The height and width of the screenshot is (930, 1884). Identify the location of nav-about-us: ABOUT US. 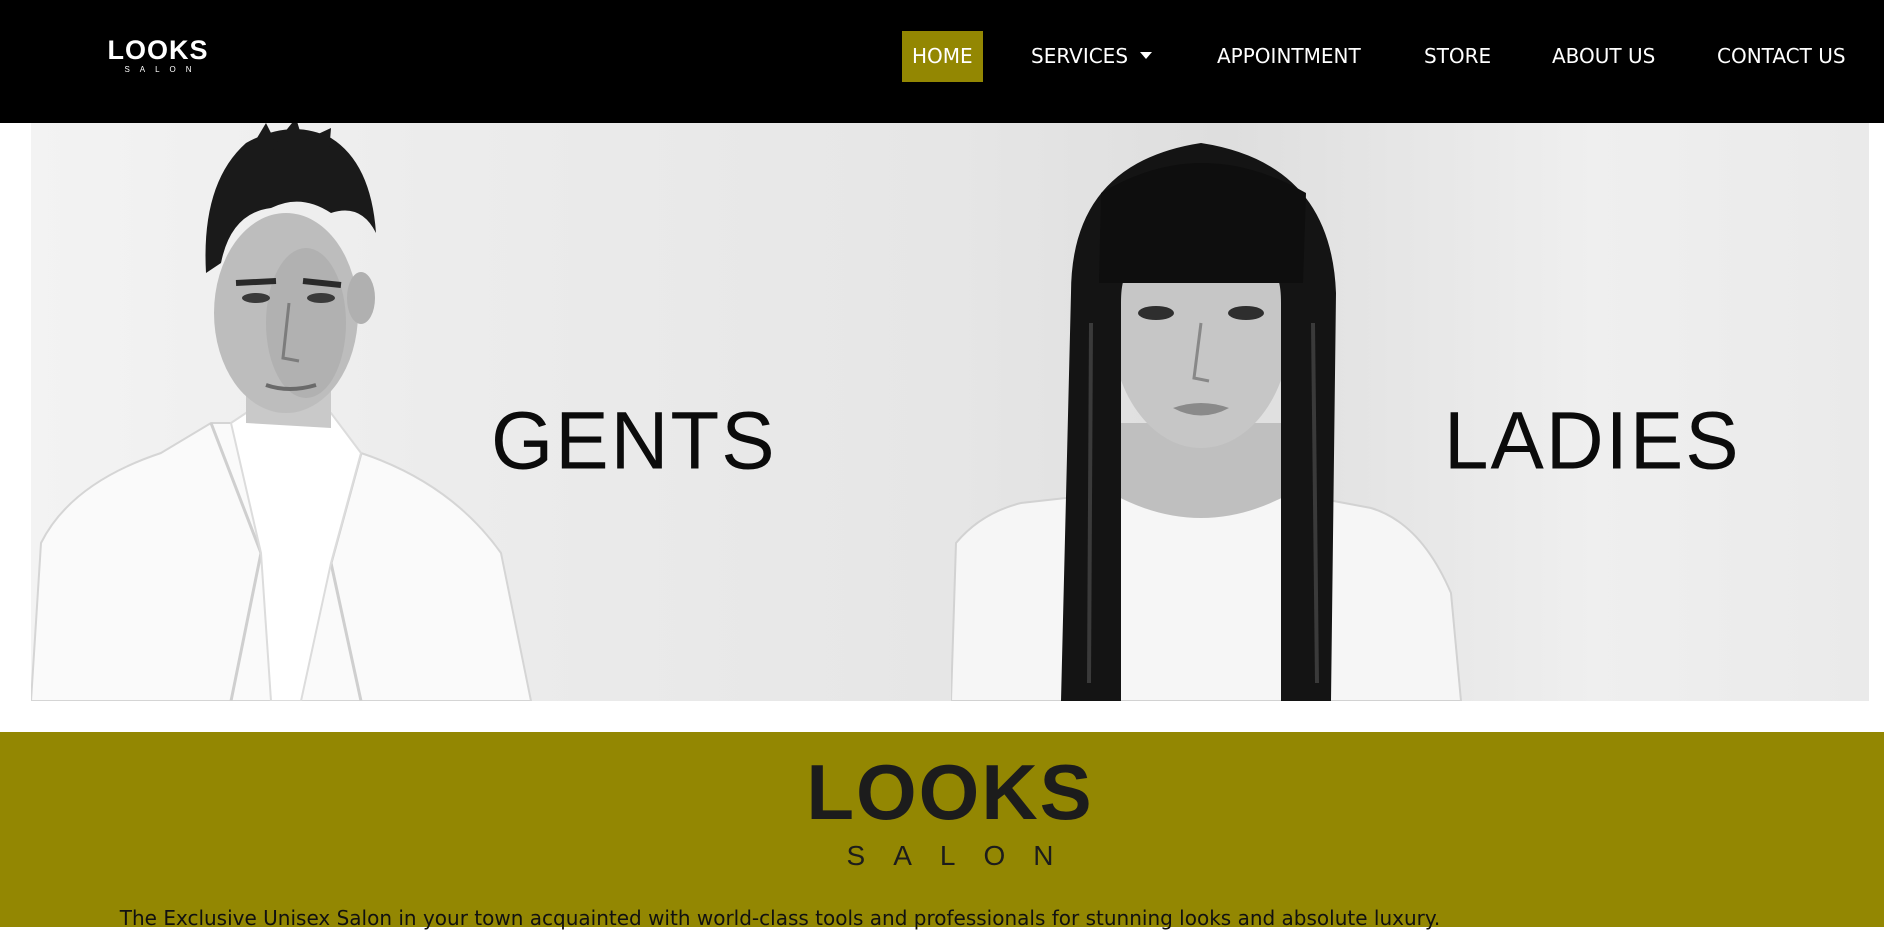
(1603, 56).